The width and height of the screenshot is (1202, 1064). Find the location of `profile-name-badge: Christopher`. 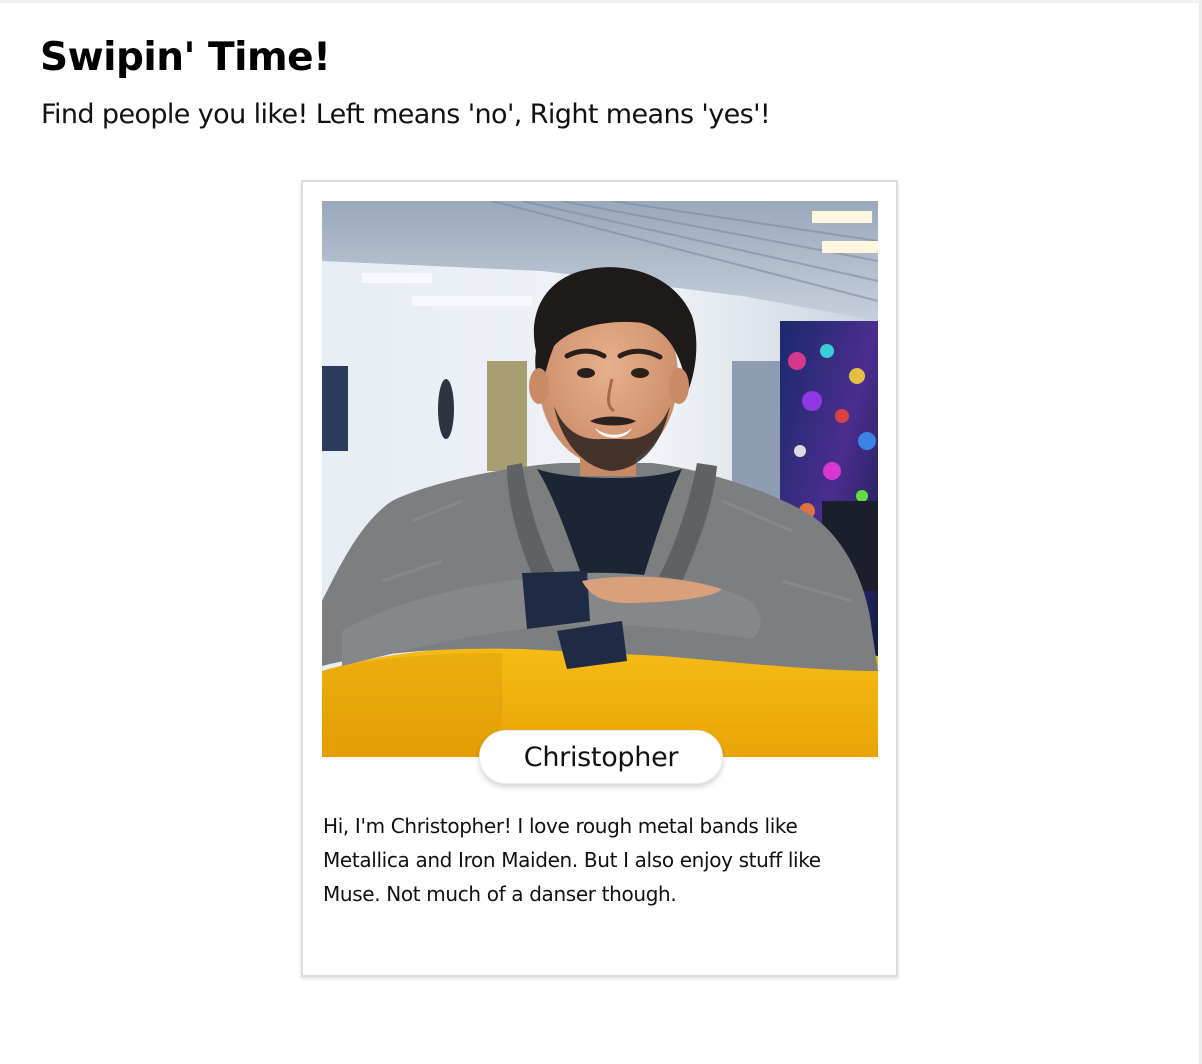

profile-name-badge: Christopher is located at coordinates (601, 757).